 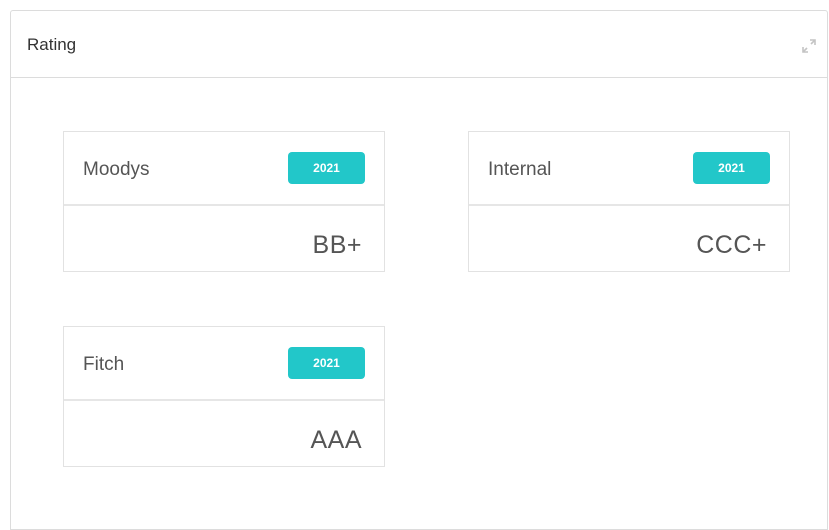 I want to click on expand-arrows-icon, so click(x=809, y=46).